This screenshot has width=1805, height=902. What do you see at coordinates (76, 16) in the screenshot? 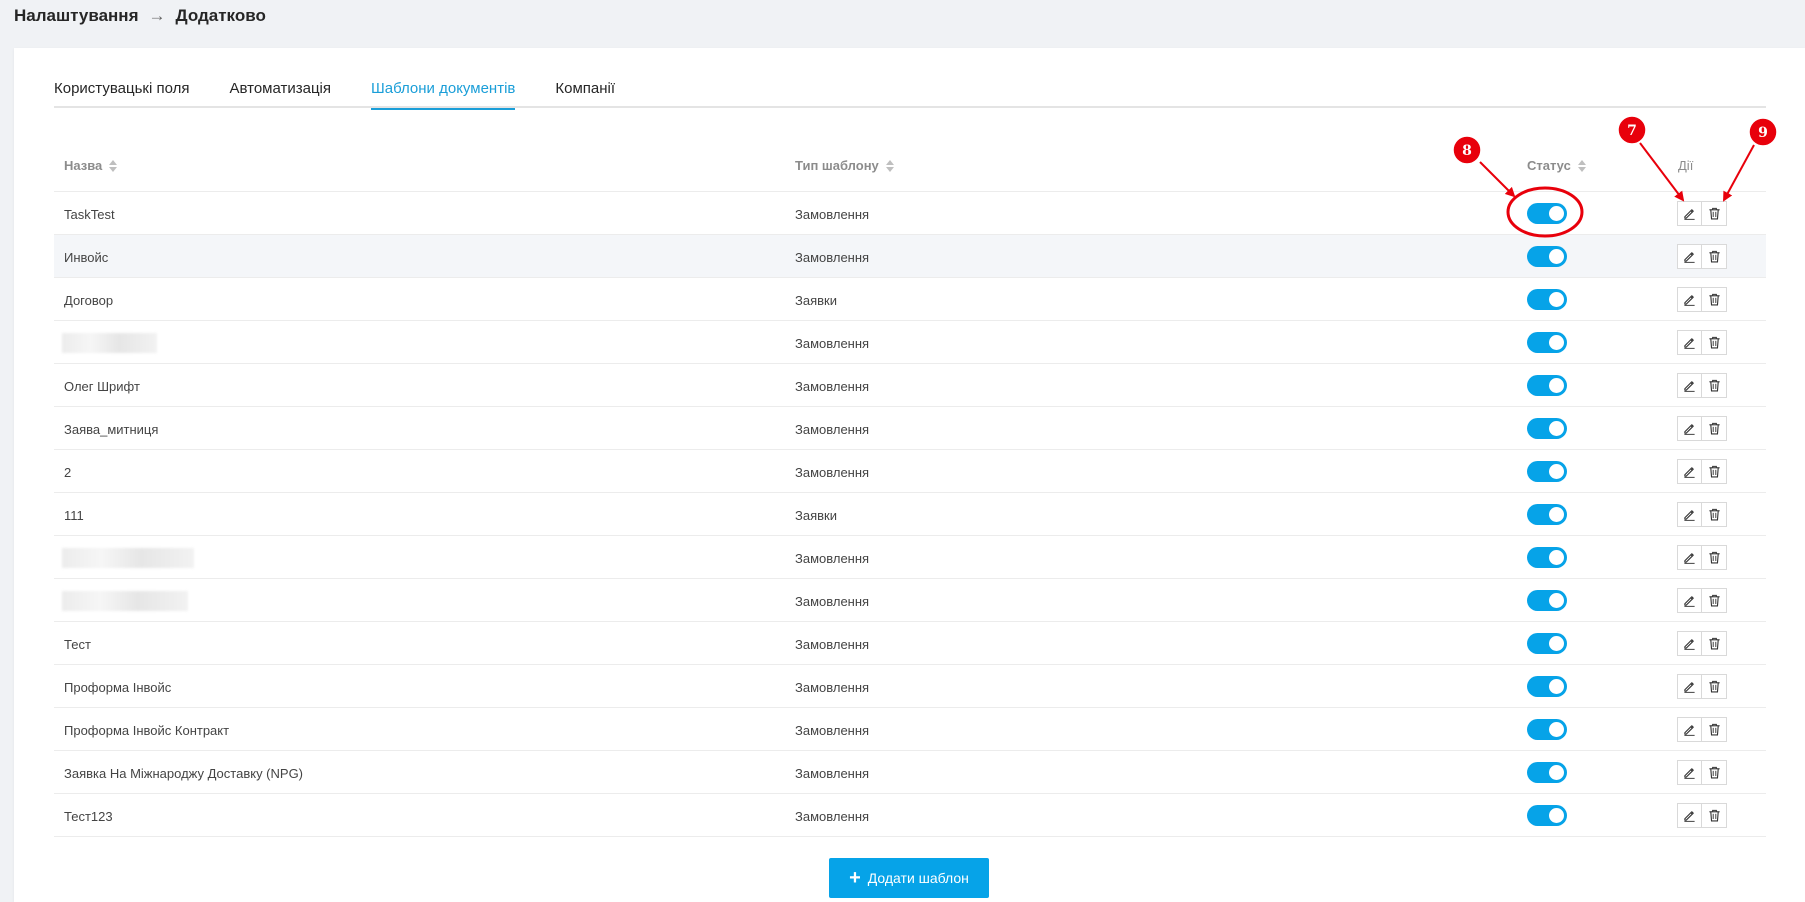
I see `breadcrumb-root: Налаштування` at bounding box center [76, 16].